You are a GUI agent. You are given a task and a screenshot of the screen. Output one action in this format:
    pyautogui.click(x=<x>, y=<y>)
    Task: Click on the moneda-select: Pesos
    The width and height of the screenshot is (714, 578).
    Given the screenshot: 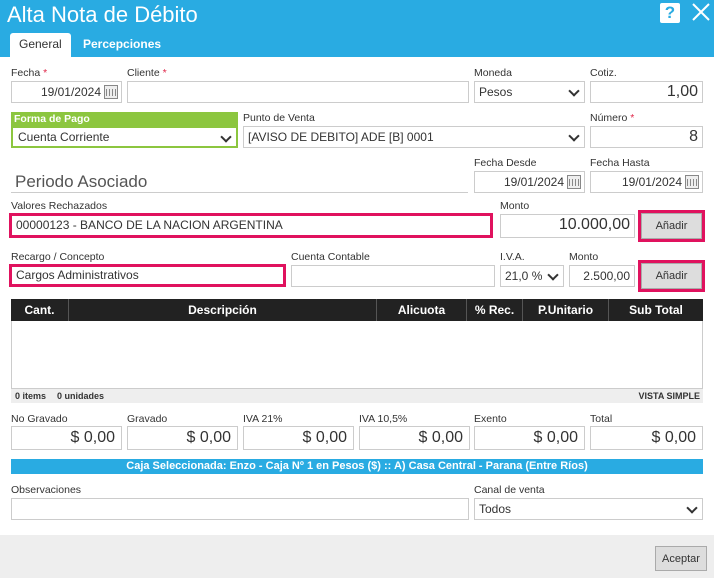 What is the action you would take?
    pyautogui.click(x=529, y=92)
    